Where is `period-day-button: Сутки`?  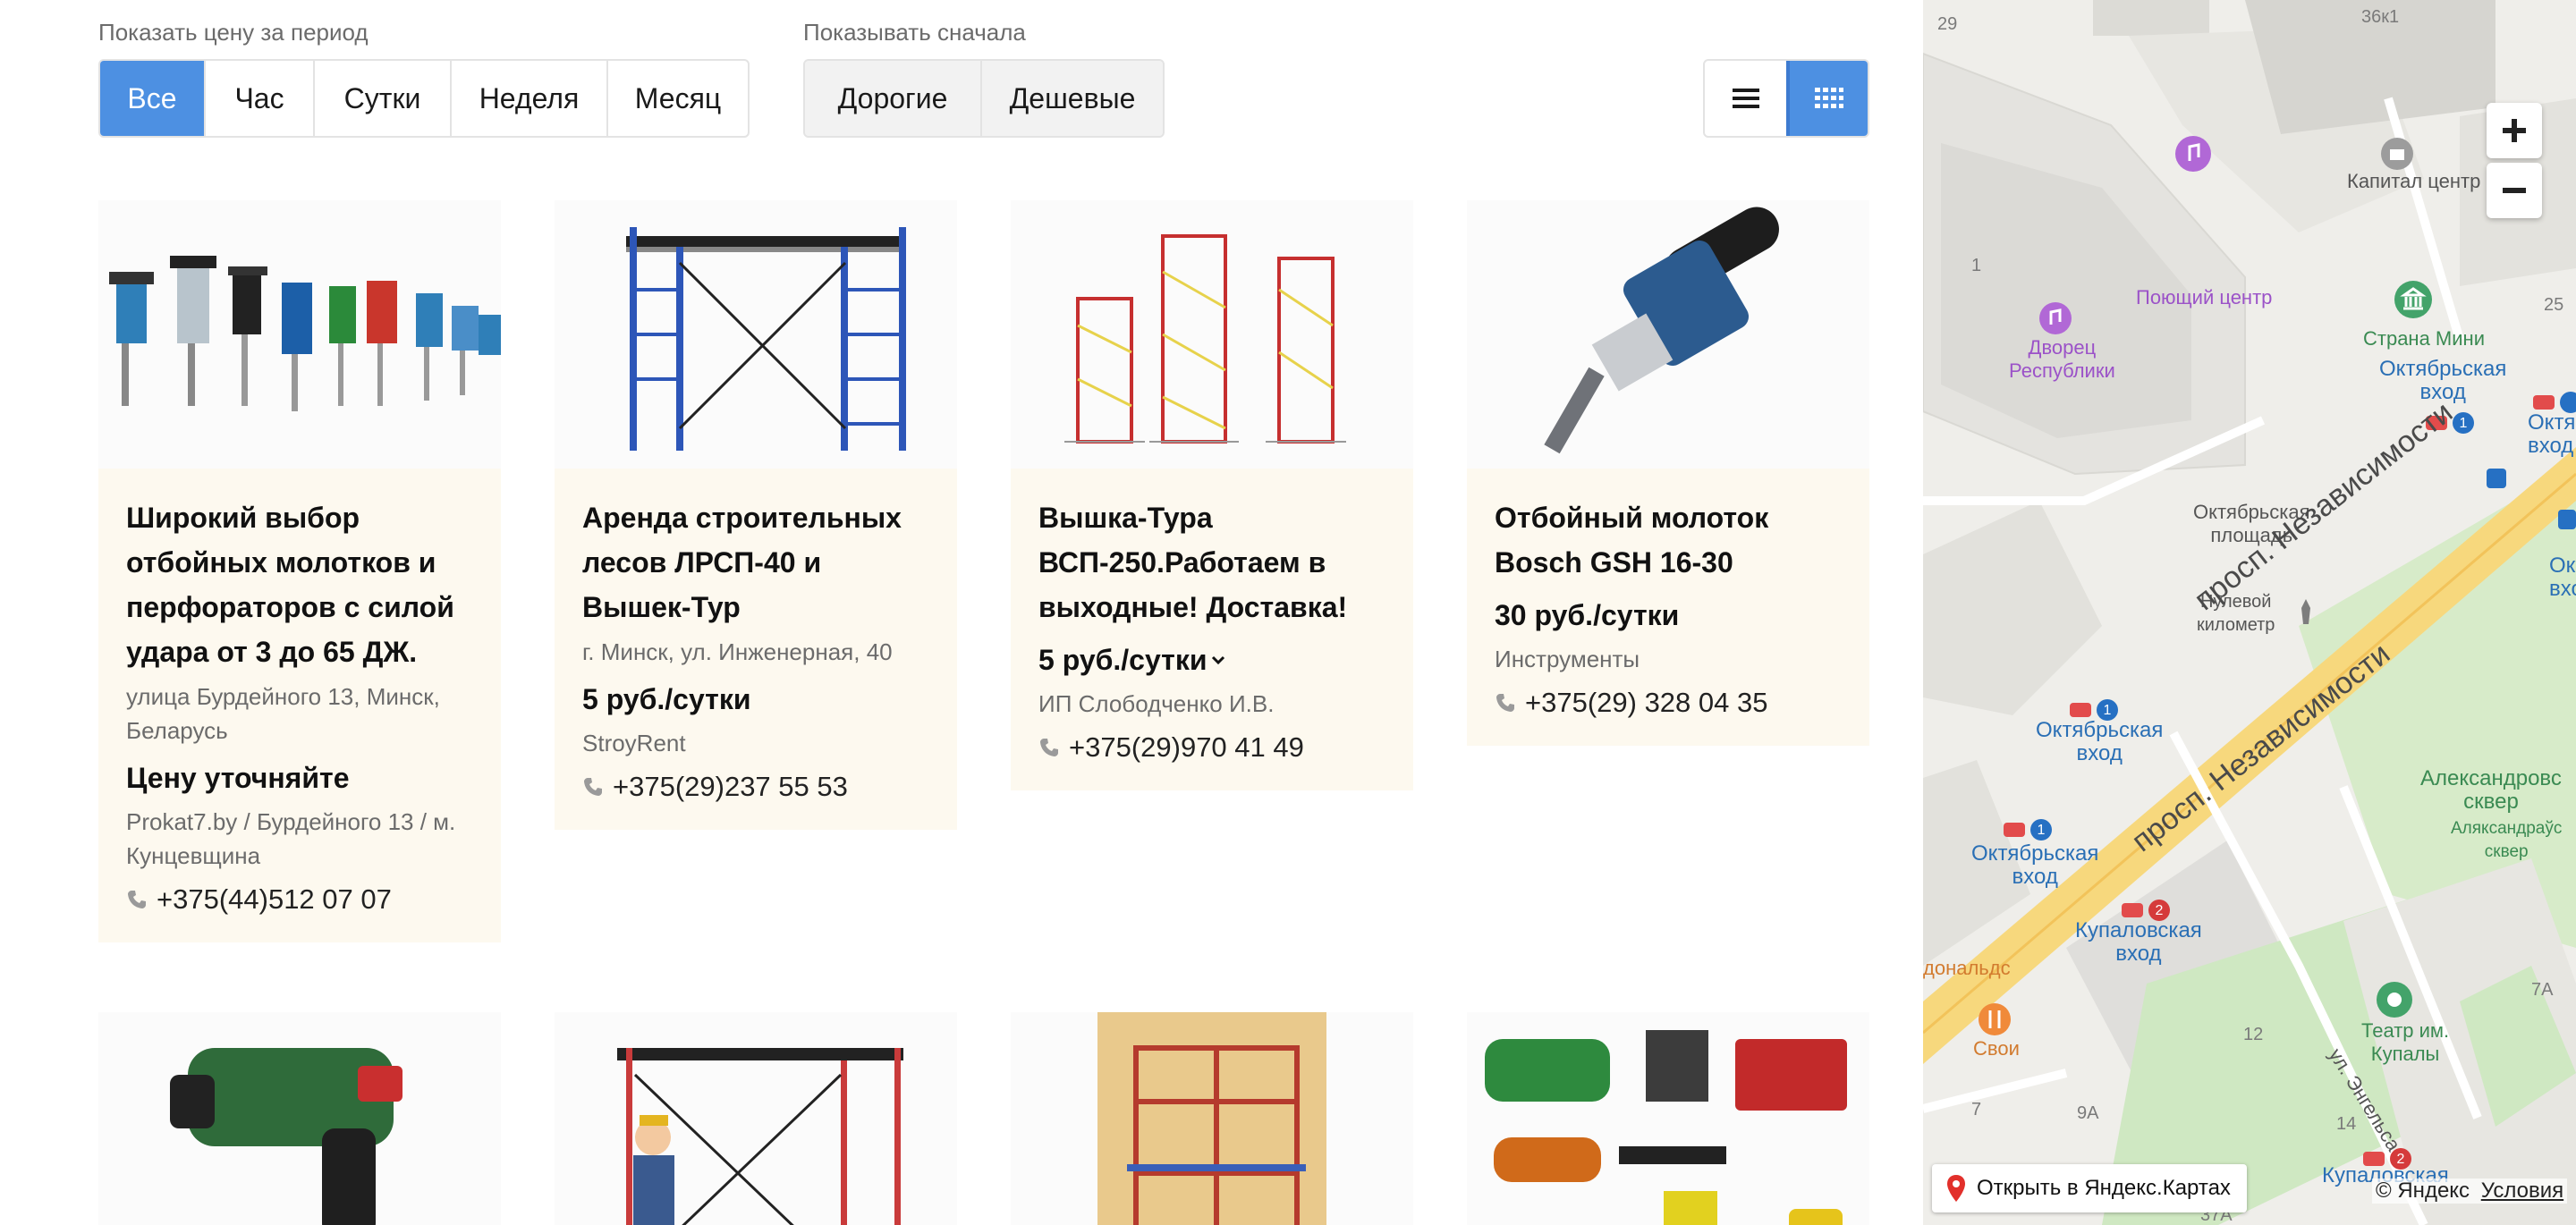
period-day-button: Сутки is located at coordinates (383, 98).